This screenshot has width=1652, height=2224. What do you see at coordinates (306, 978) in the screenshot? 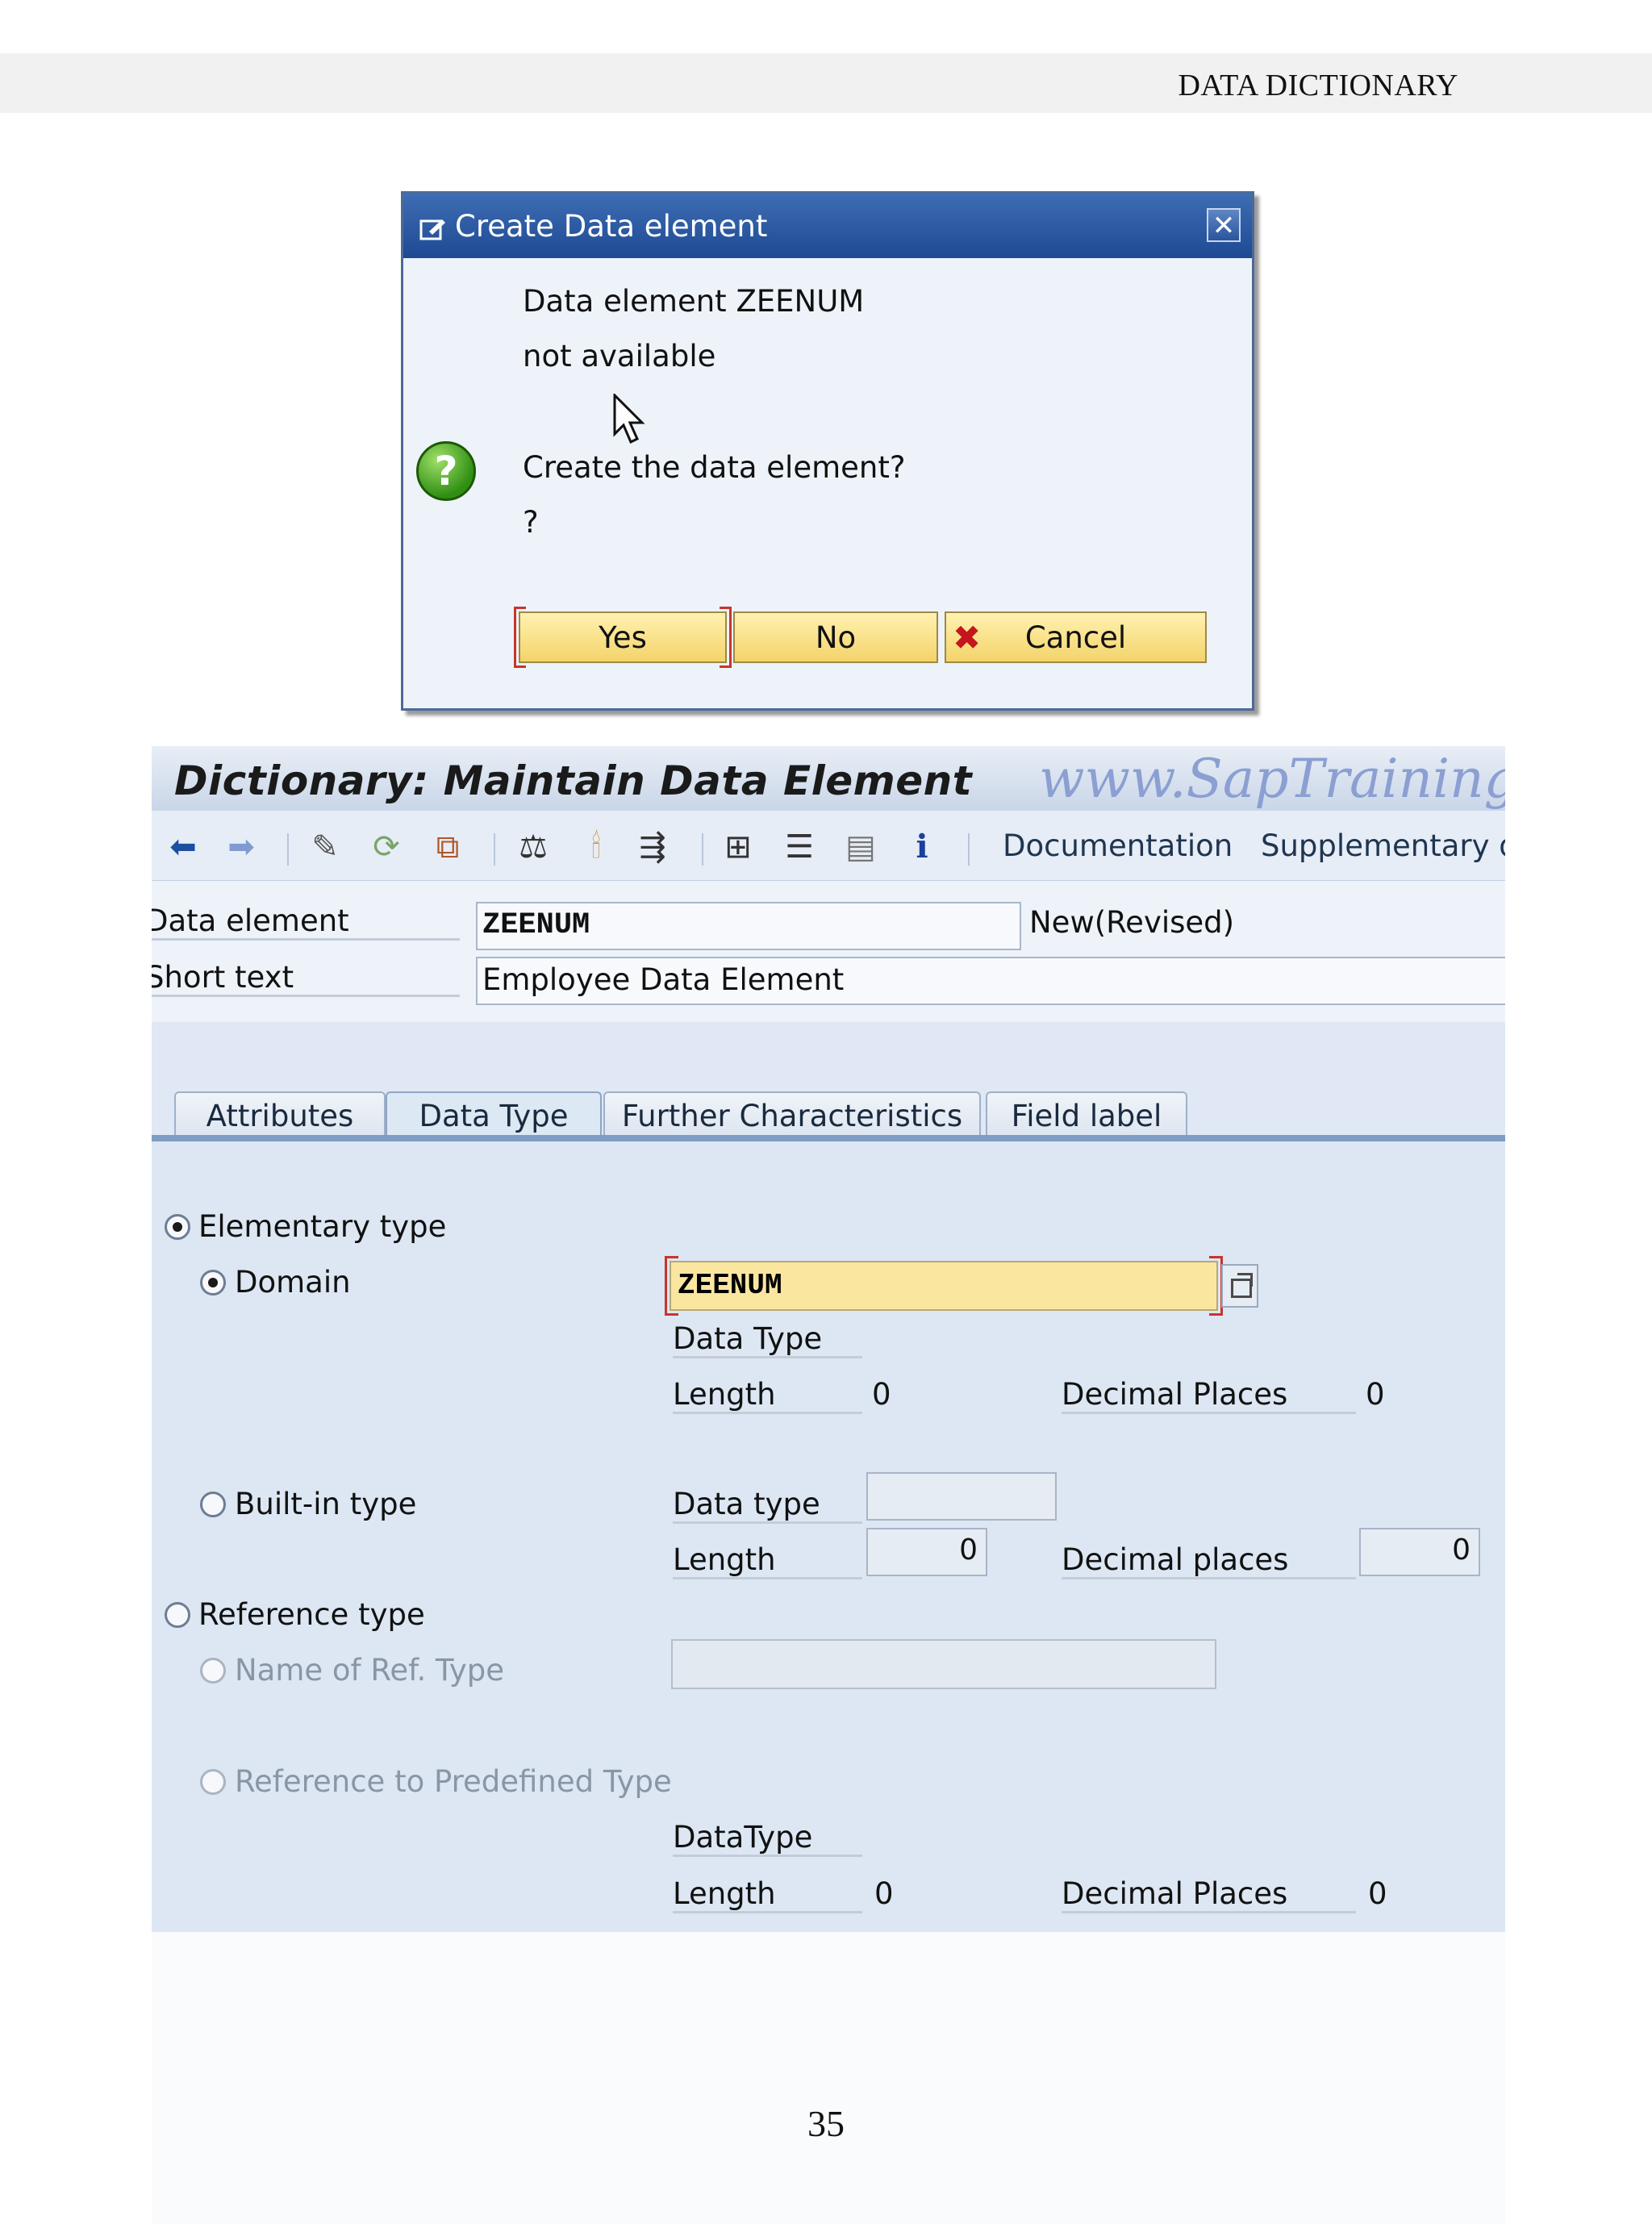
I see `short-text-label: Short text` at bounding box center [306, 978].